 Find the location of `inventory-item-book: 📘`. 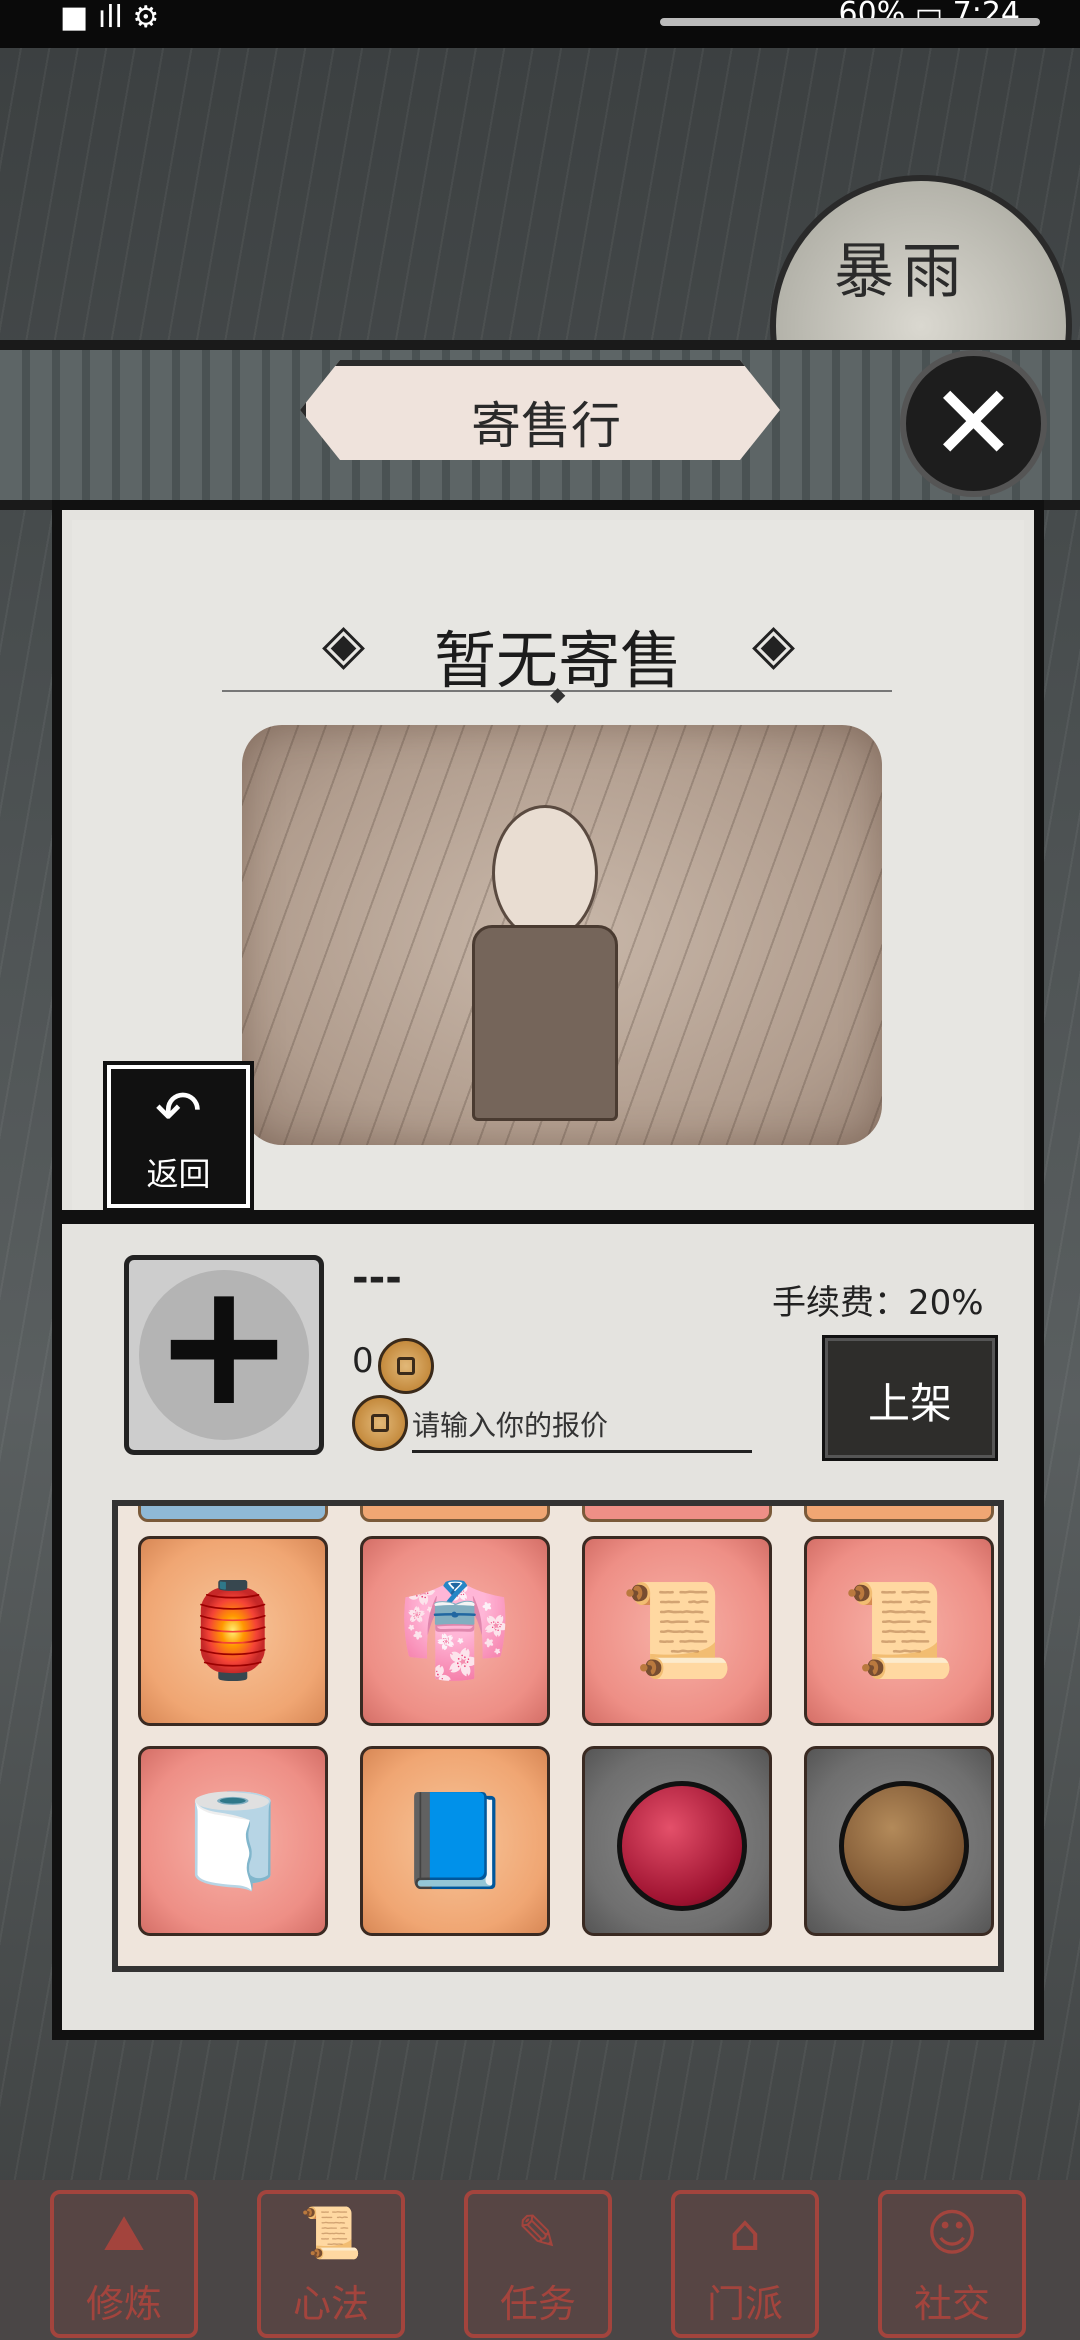

inventory-item-book: 📘 is located at coordinates (455, 1841).